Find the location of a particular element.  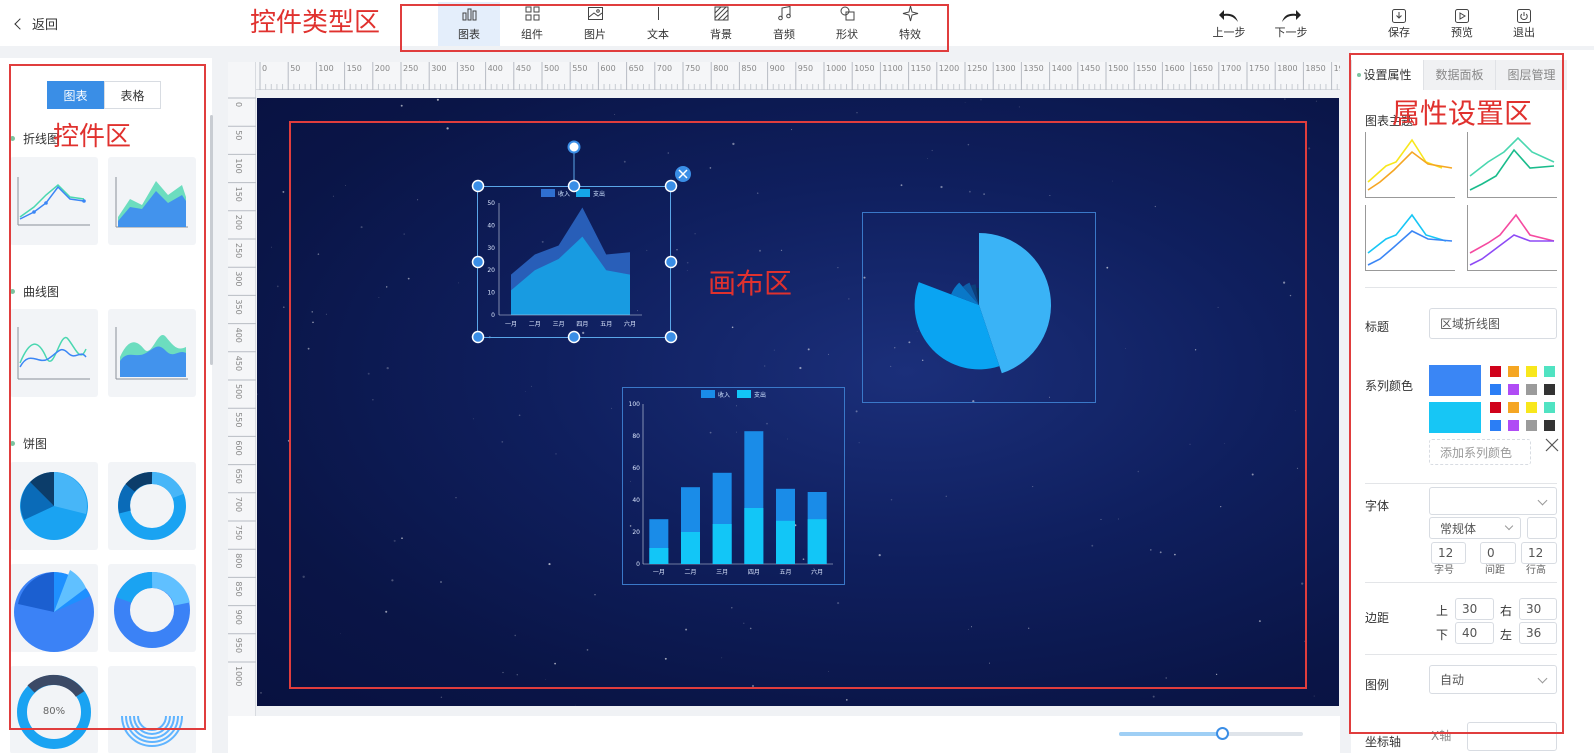

ruler-label: 1300 is located at coordinates (1005, 68).